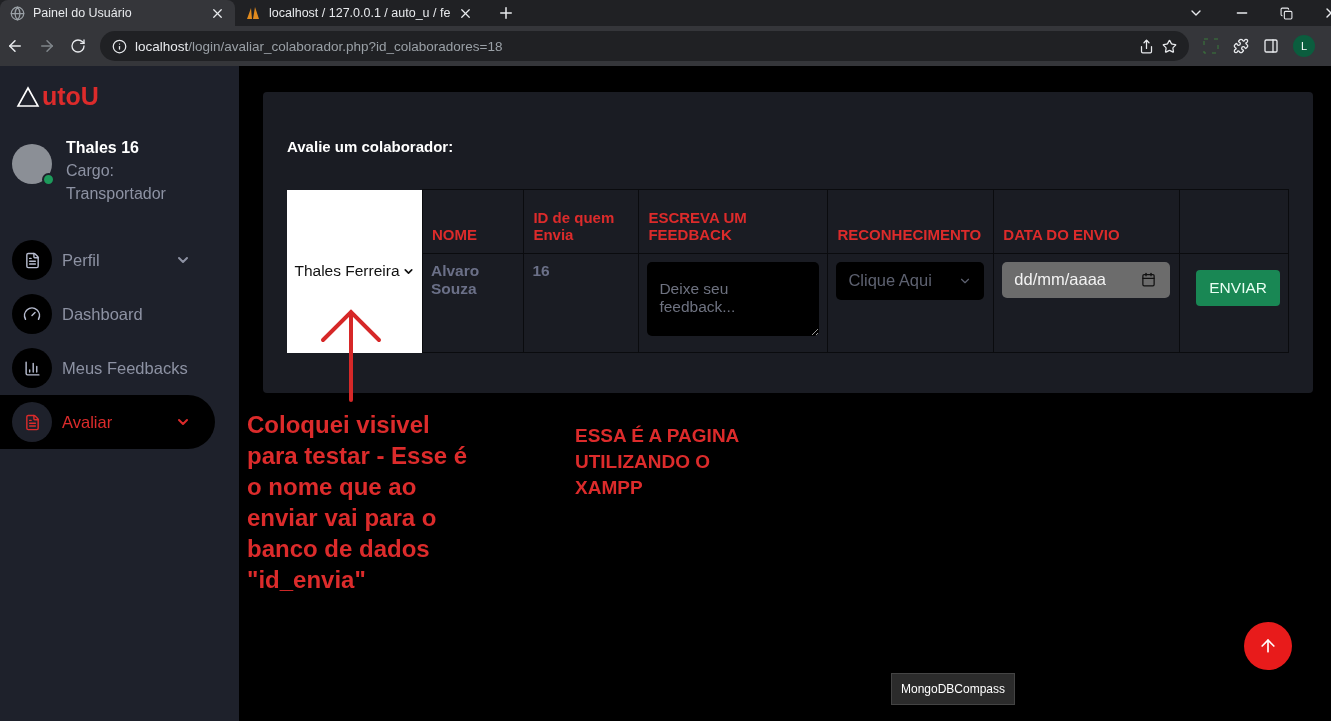  What do you see at coordinates (644, 46) in the screenshot?
I see `address-bar: localhost/login/avaliar_colaborador.php?id_colaboradores=18` at bounding box center [644, 46].